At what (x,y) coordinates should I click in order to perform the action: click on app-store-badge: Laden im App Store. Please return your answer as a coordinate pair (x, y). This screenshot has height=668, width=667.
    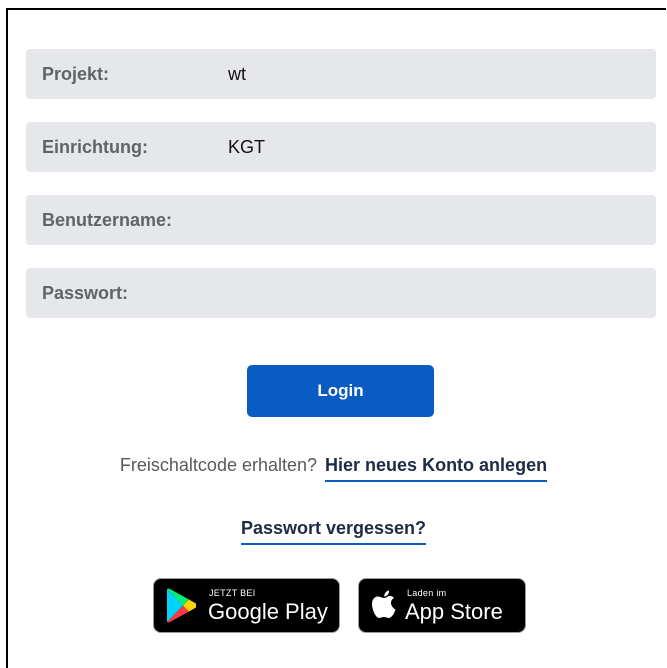
    Looking at the image, I should click on (442, 605).